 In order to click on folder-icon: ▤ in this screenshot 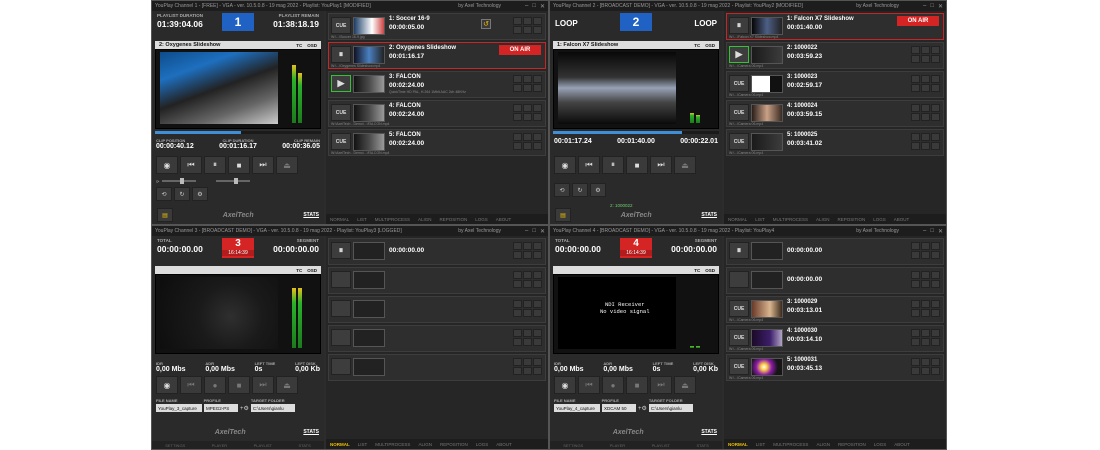, I will do `click(165, 215)`.